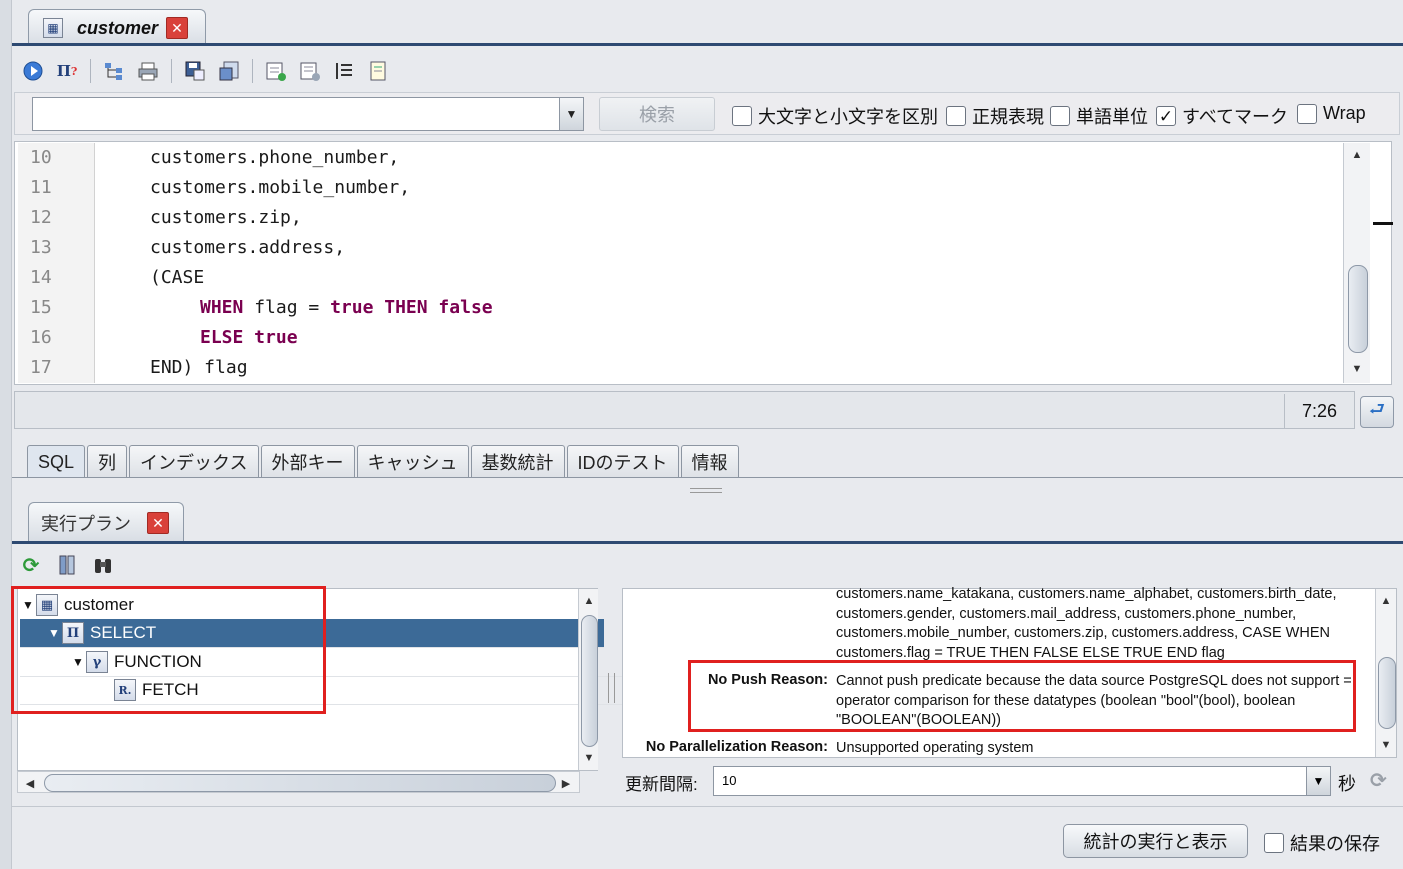 The width and height of the screenshot is (1403, 869). I want to click on line-number: 16, so click(41, 337).